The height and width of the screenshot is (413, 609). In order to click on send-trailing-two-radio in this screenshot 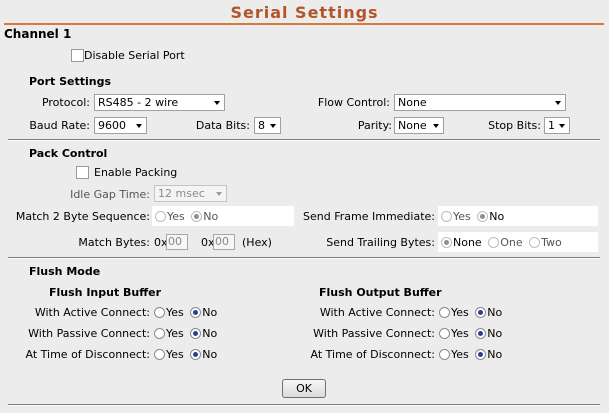, I will do `click(535, 242)`.